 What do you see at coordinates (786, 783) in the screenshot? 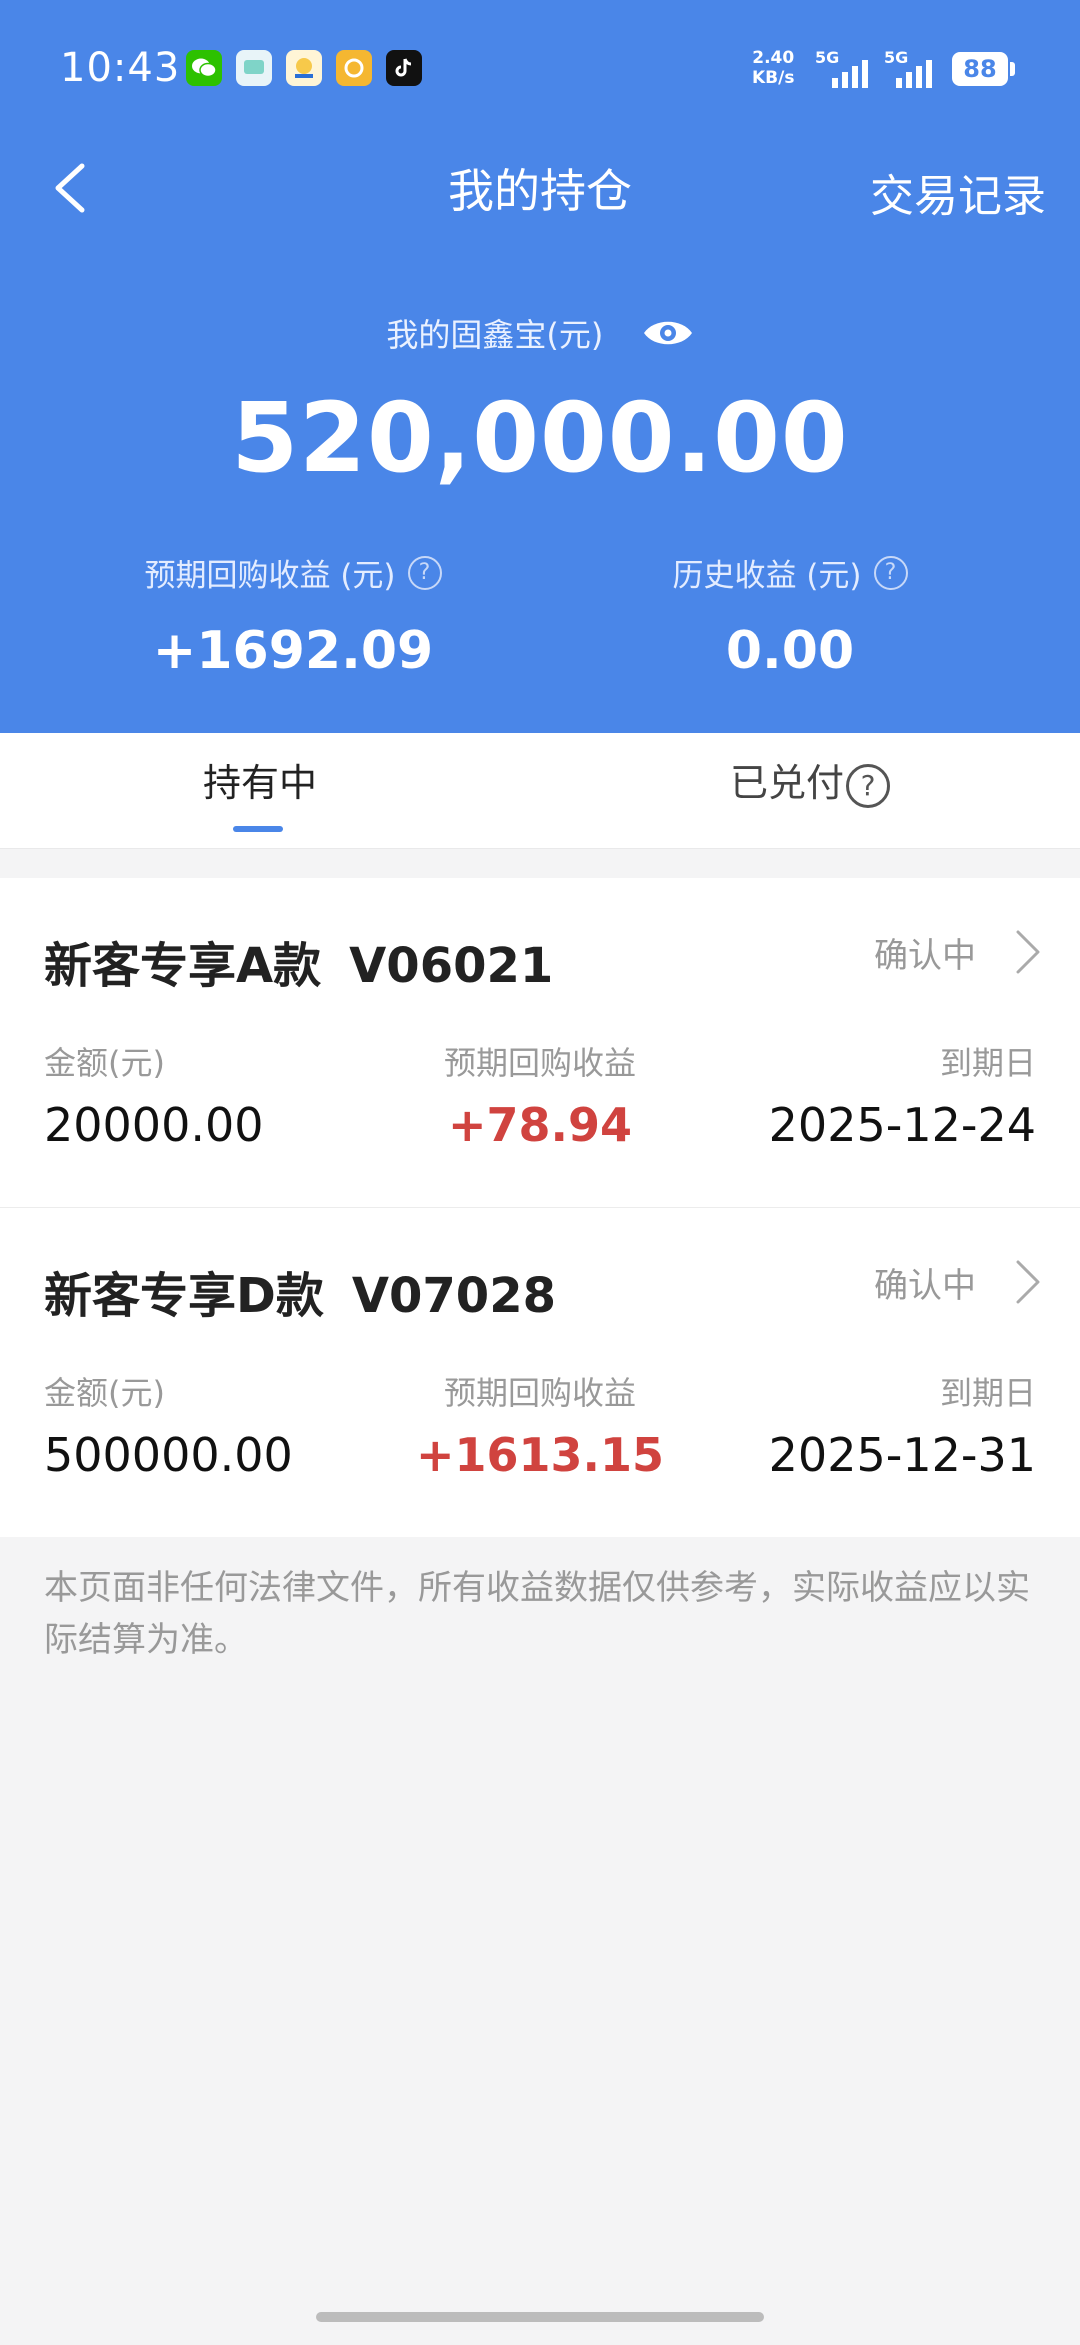
I see `tab-redeemed-label: 已兑付` at bounding box center [786, 783].